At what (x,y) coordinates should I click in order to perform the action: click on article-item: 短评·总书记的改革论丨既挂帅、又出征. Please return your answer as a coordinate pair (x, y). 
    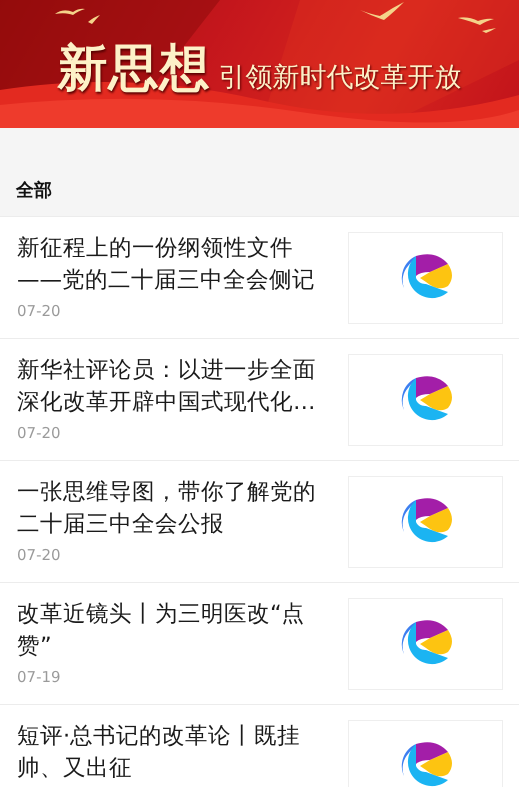
    Looking at the image, I should click on (259, 745).